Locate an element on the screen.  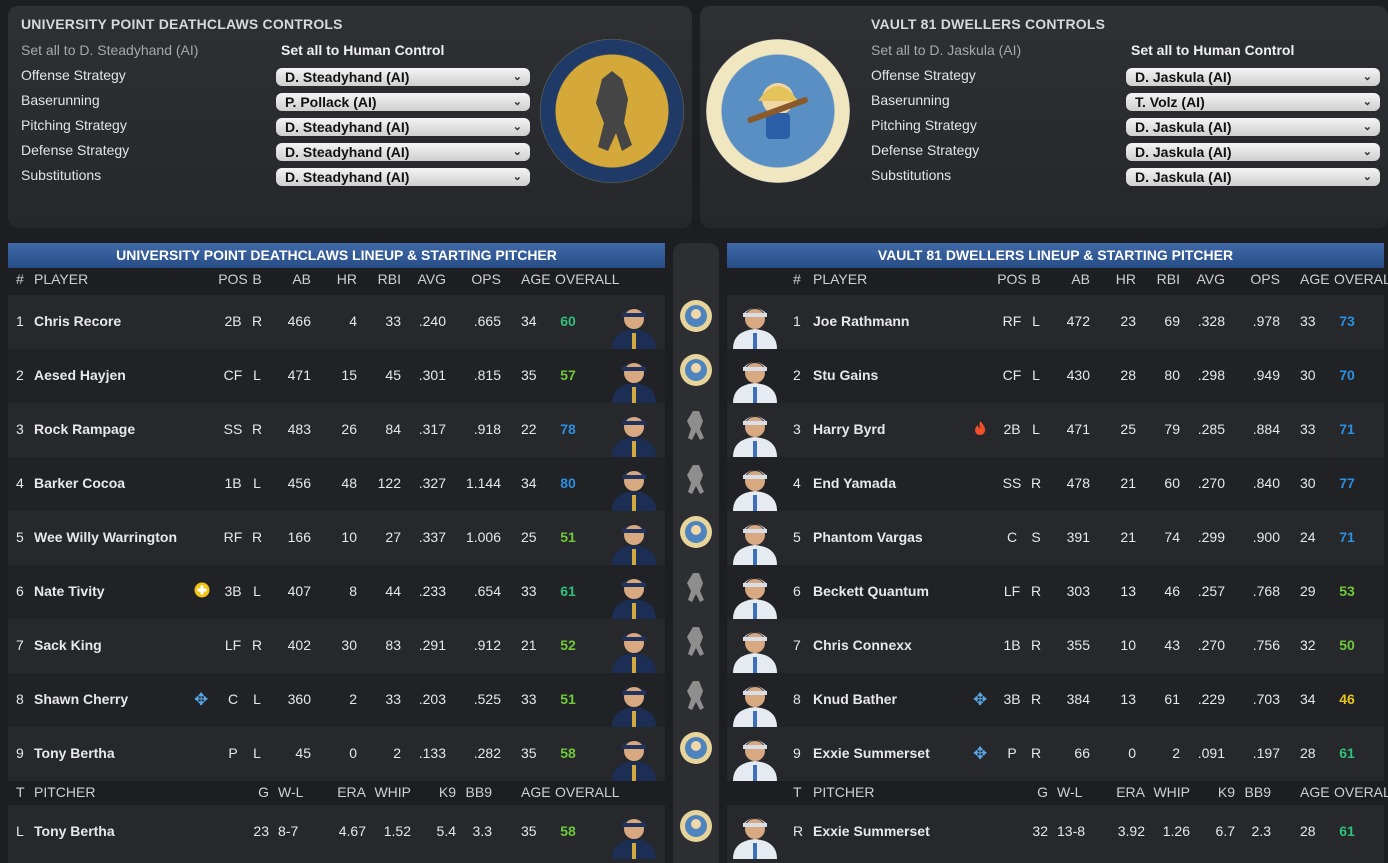
batting-average: .317 is located at coordinates (432, 429).